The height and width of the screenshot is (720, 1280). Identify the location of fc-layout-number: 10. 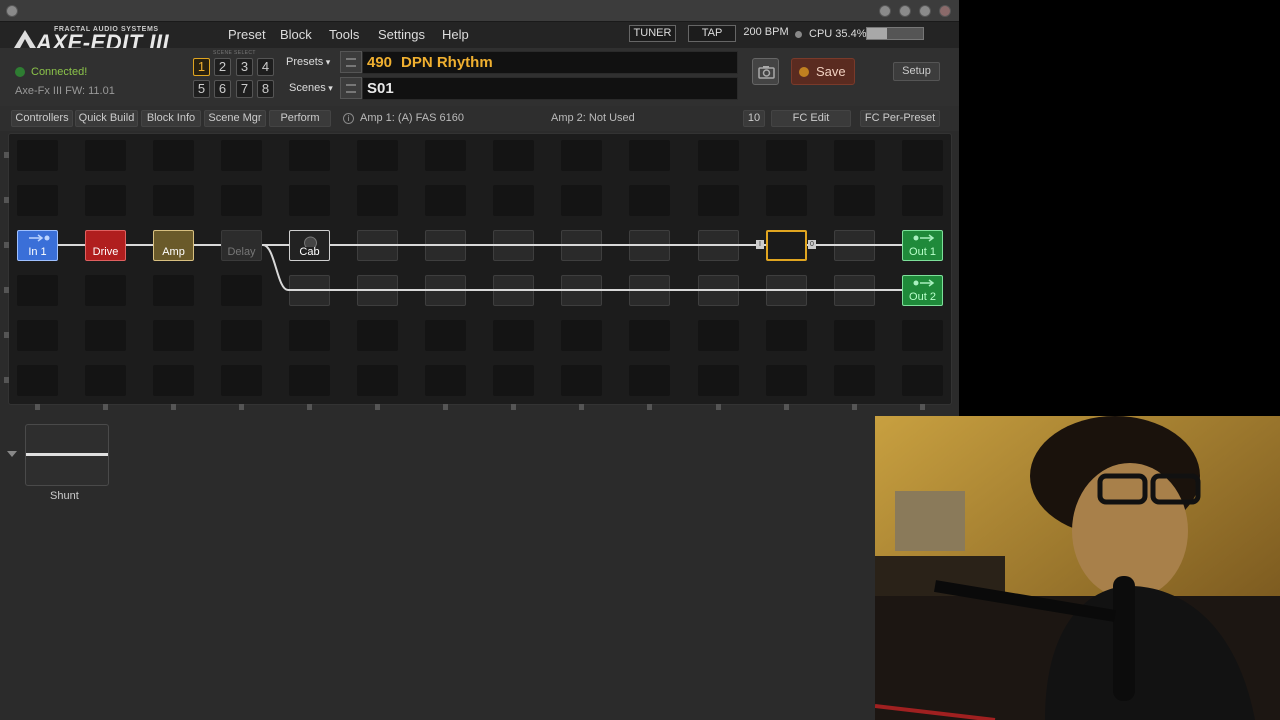
(754, 118).